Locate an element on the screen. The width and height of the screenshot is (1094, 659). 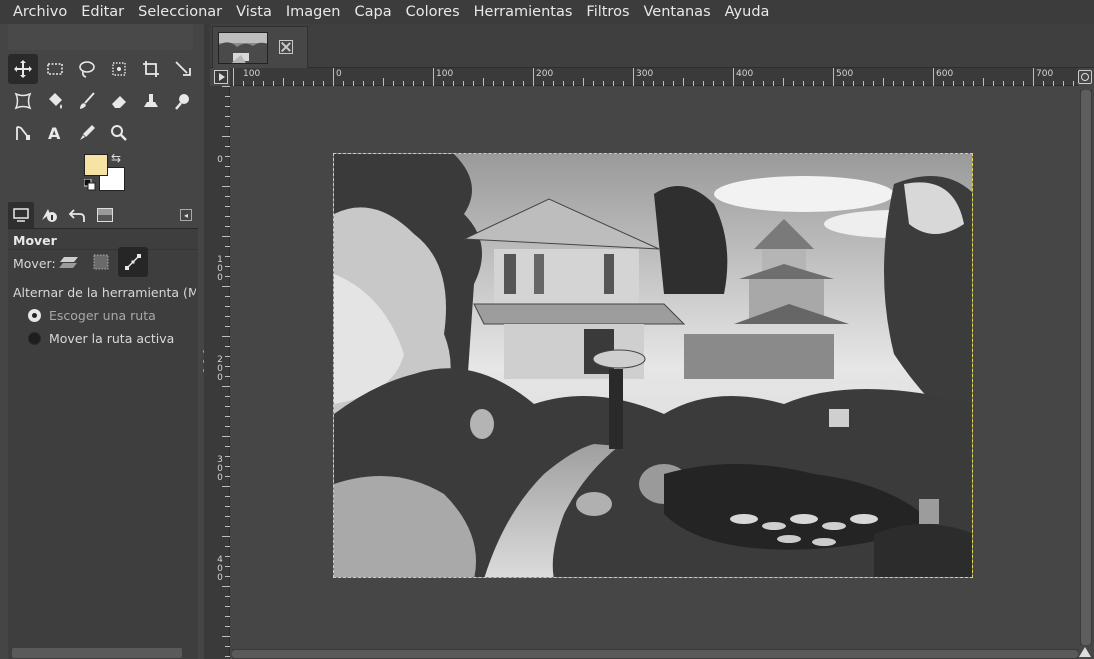
reset-colors-icon is located at coordinates (90, 185).